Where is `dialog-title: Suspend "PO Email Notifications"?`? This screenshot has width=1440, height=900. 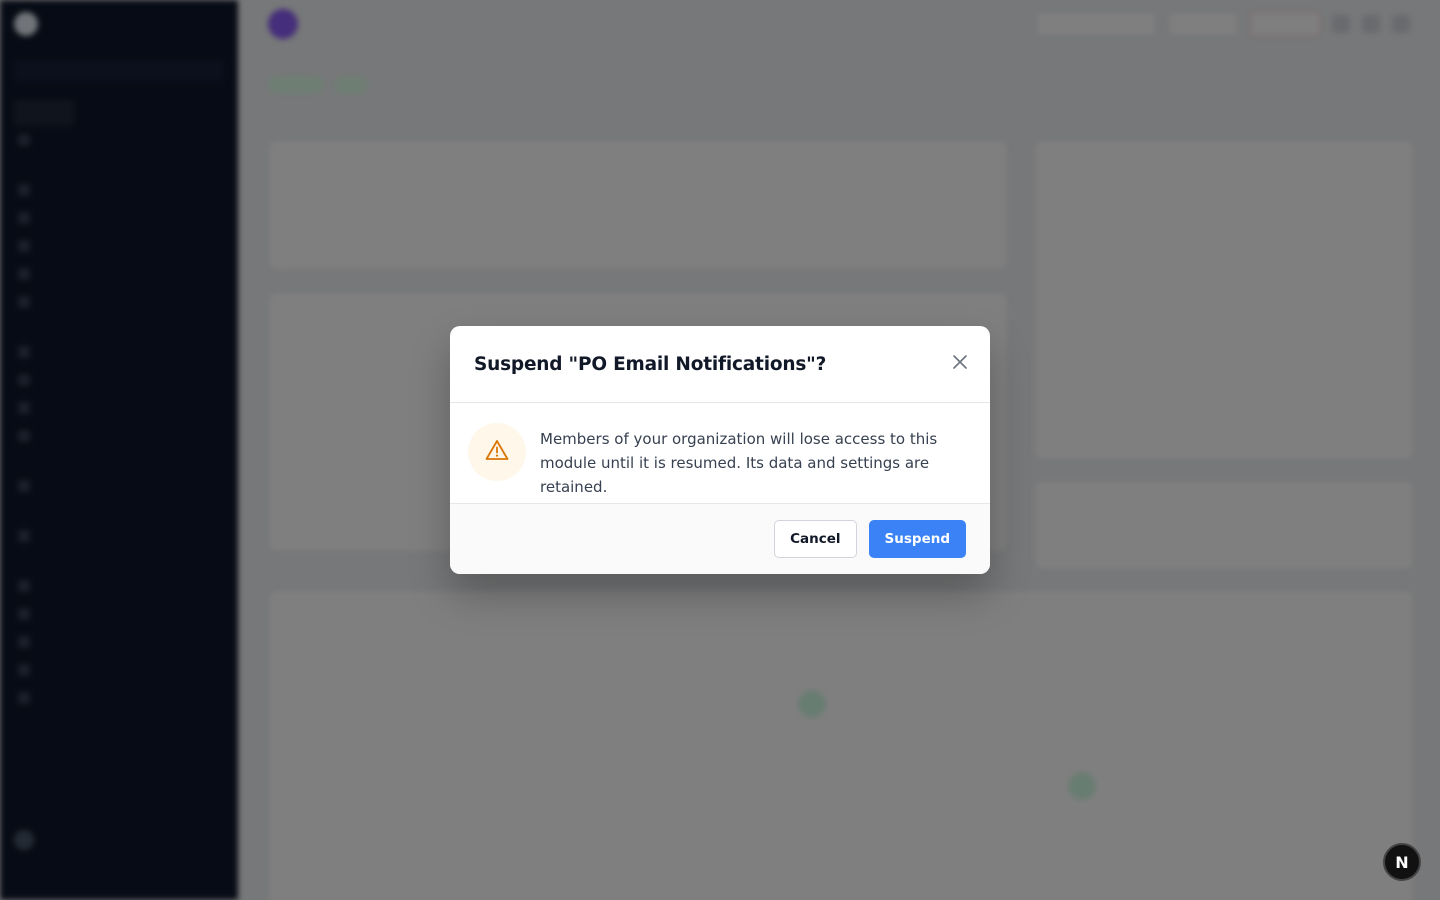
dialog-title: Suspend "PO Email Notifications"? is located at coordinates (650, 364).